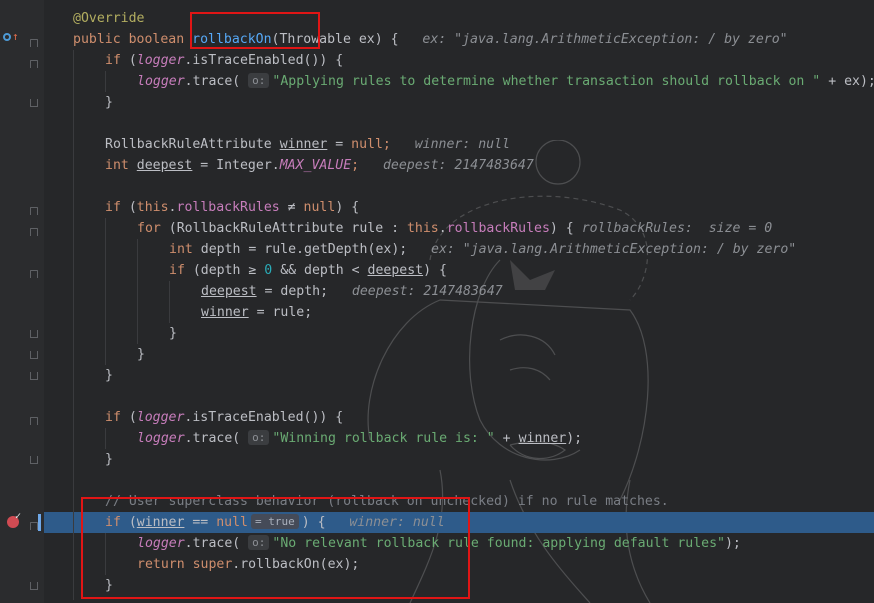 The height and width of the screenshot is (603, 874). I want to click on code-token: = depth;, so click(292, 291).